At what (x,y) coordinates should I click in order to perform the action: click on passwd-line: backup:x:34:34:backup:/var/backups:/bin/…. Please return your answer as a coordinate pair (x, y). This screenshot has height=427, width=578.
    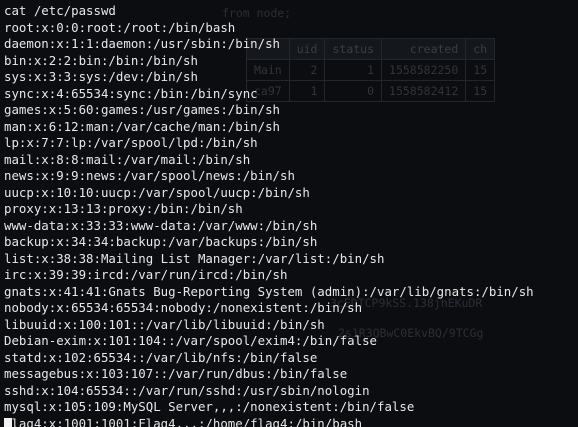
    Looking at the image, I should click on (161, 241).